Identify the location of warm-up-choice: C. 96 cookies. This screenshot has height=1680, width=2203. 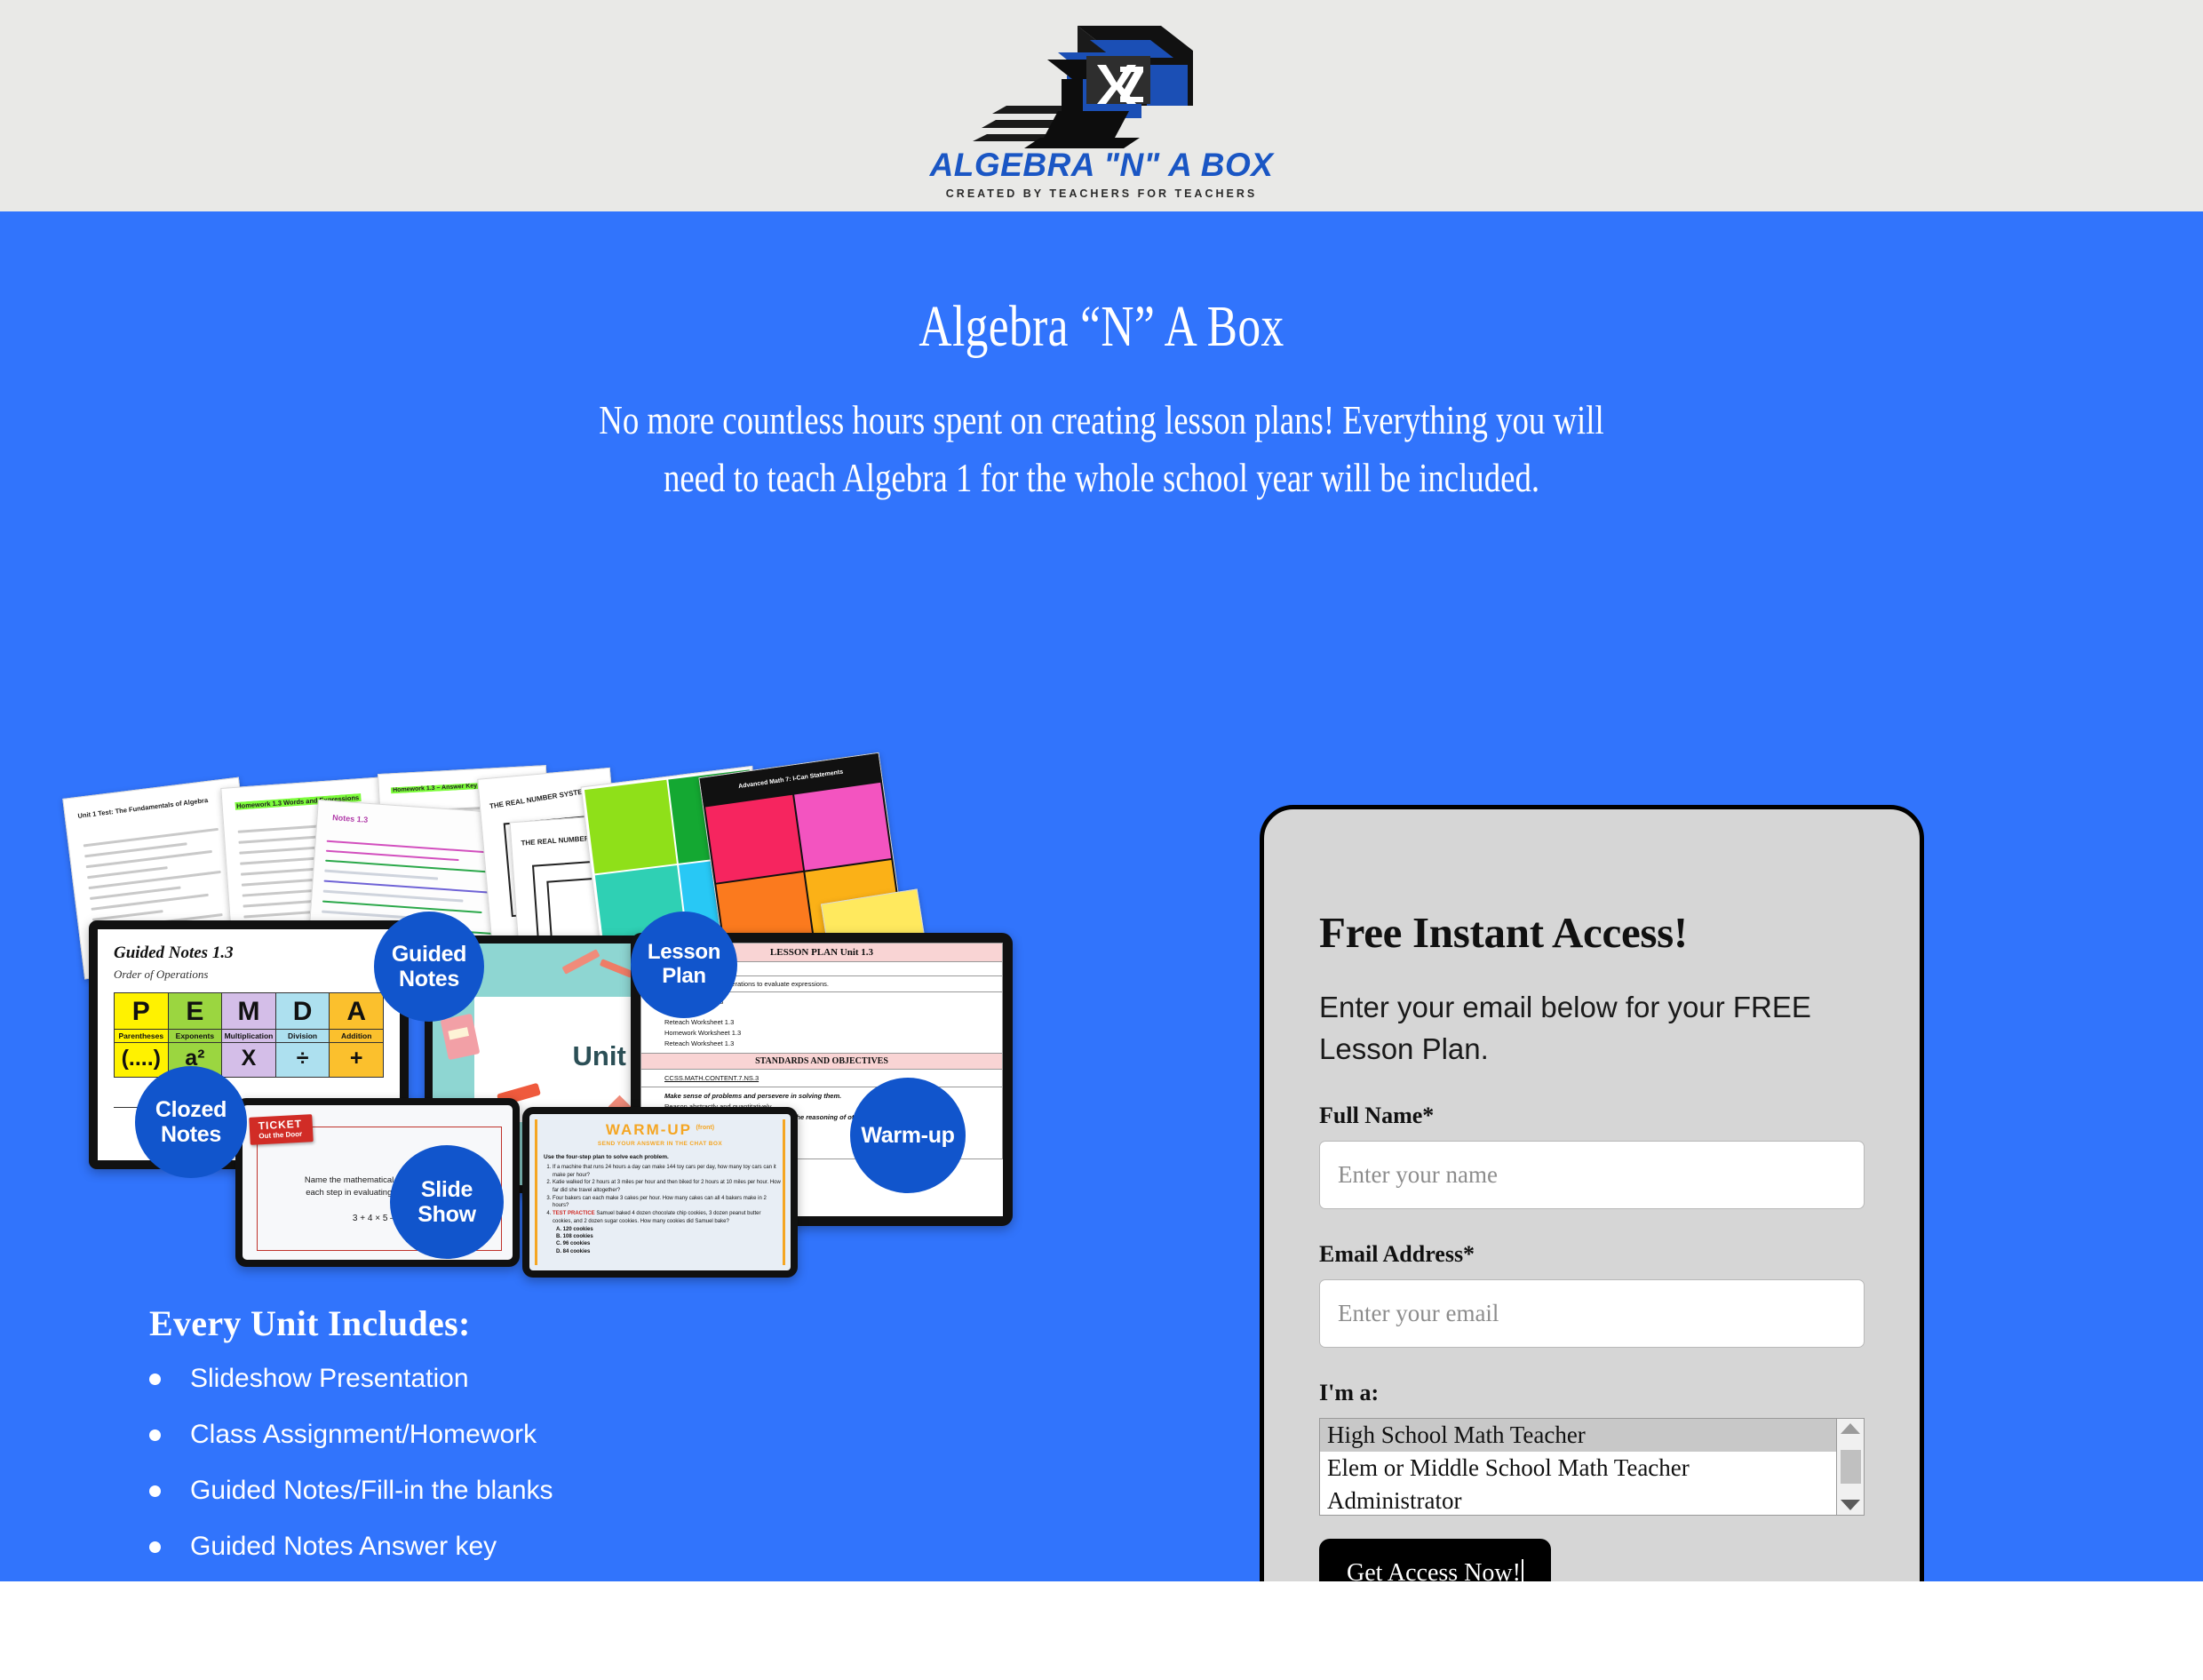
(573, 1244).